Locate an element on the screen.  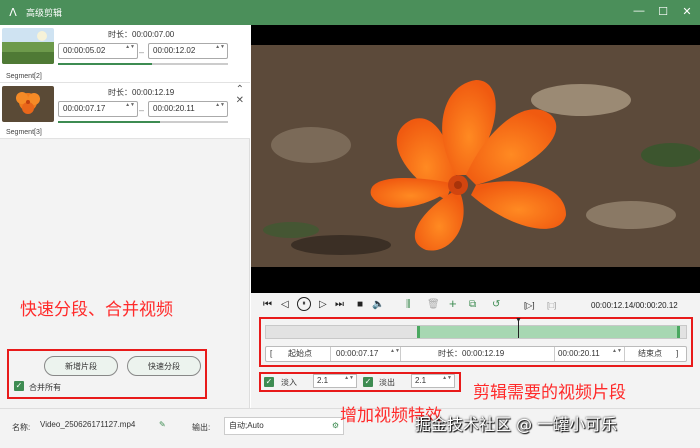
add-segment-button: 新增片段 is located at coordinates (81, 366).